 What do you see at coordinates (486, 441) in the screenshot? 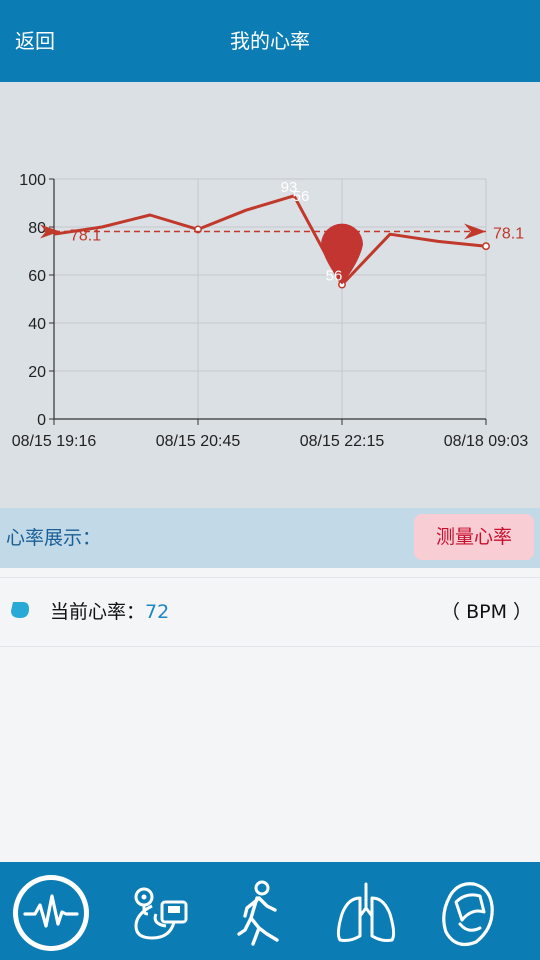
I see `x-tick-label: 08/18 09:03` at bounding box center [486, 441].